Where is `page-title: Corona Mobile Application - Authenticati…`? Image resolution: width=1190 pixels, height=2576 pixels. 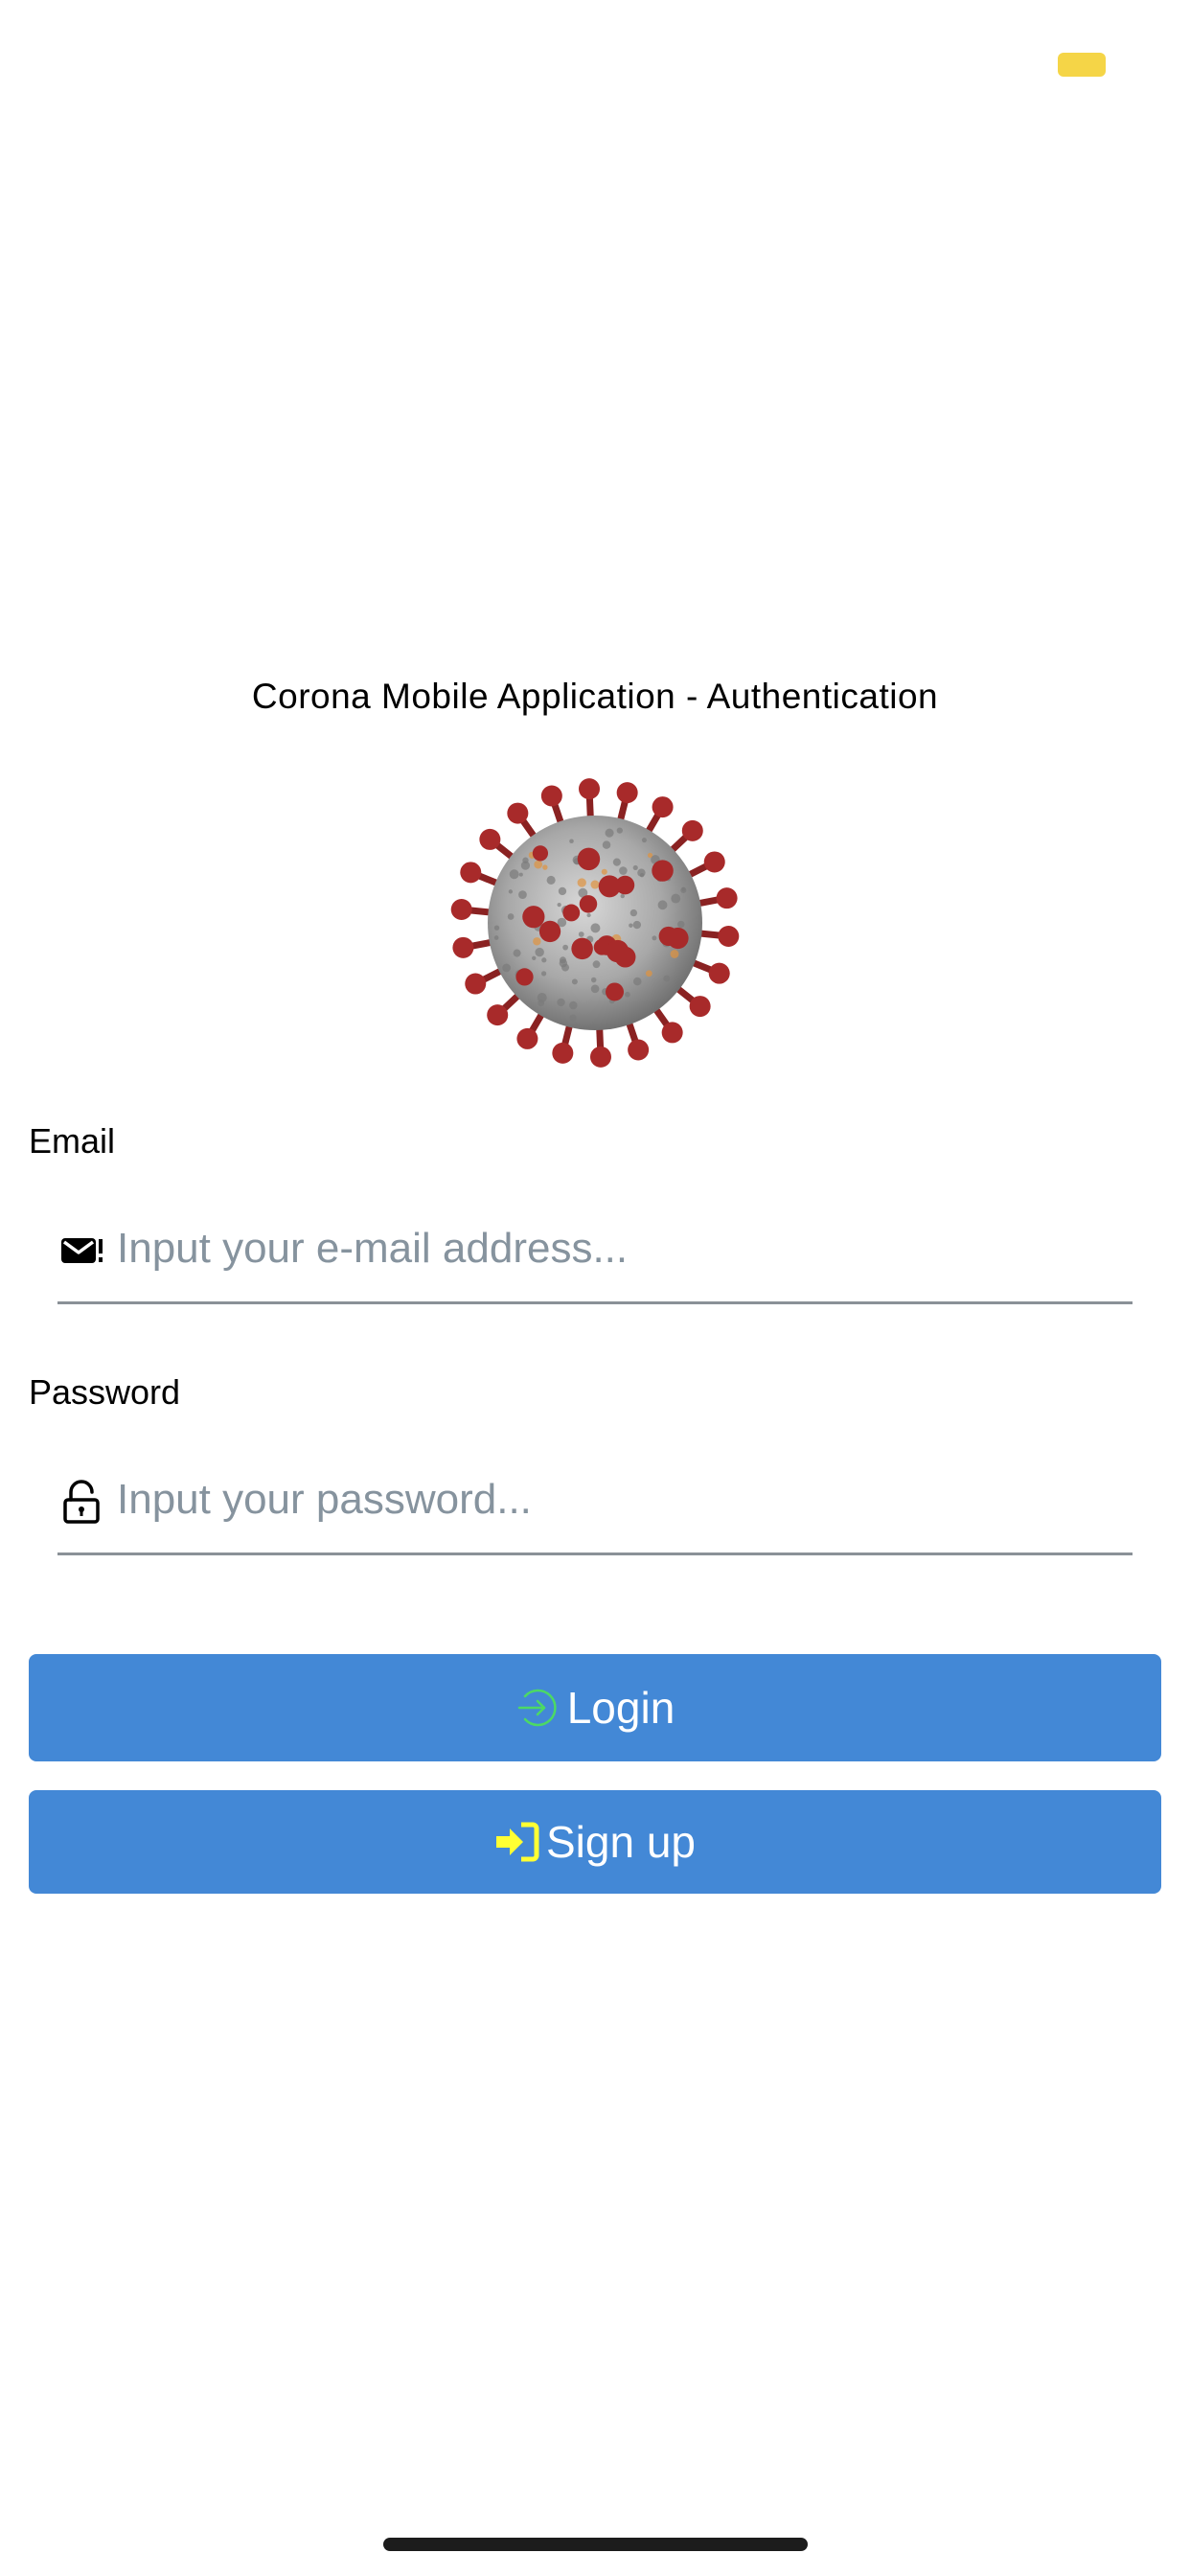 page-title: Corona Mobile Application - Authenticati… is located at coordinates (595, 697).